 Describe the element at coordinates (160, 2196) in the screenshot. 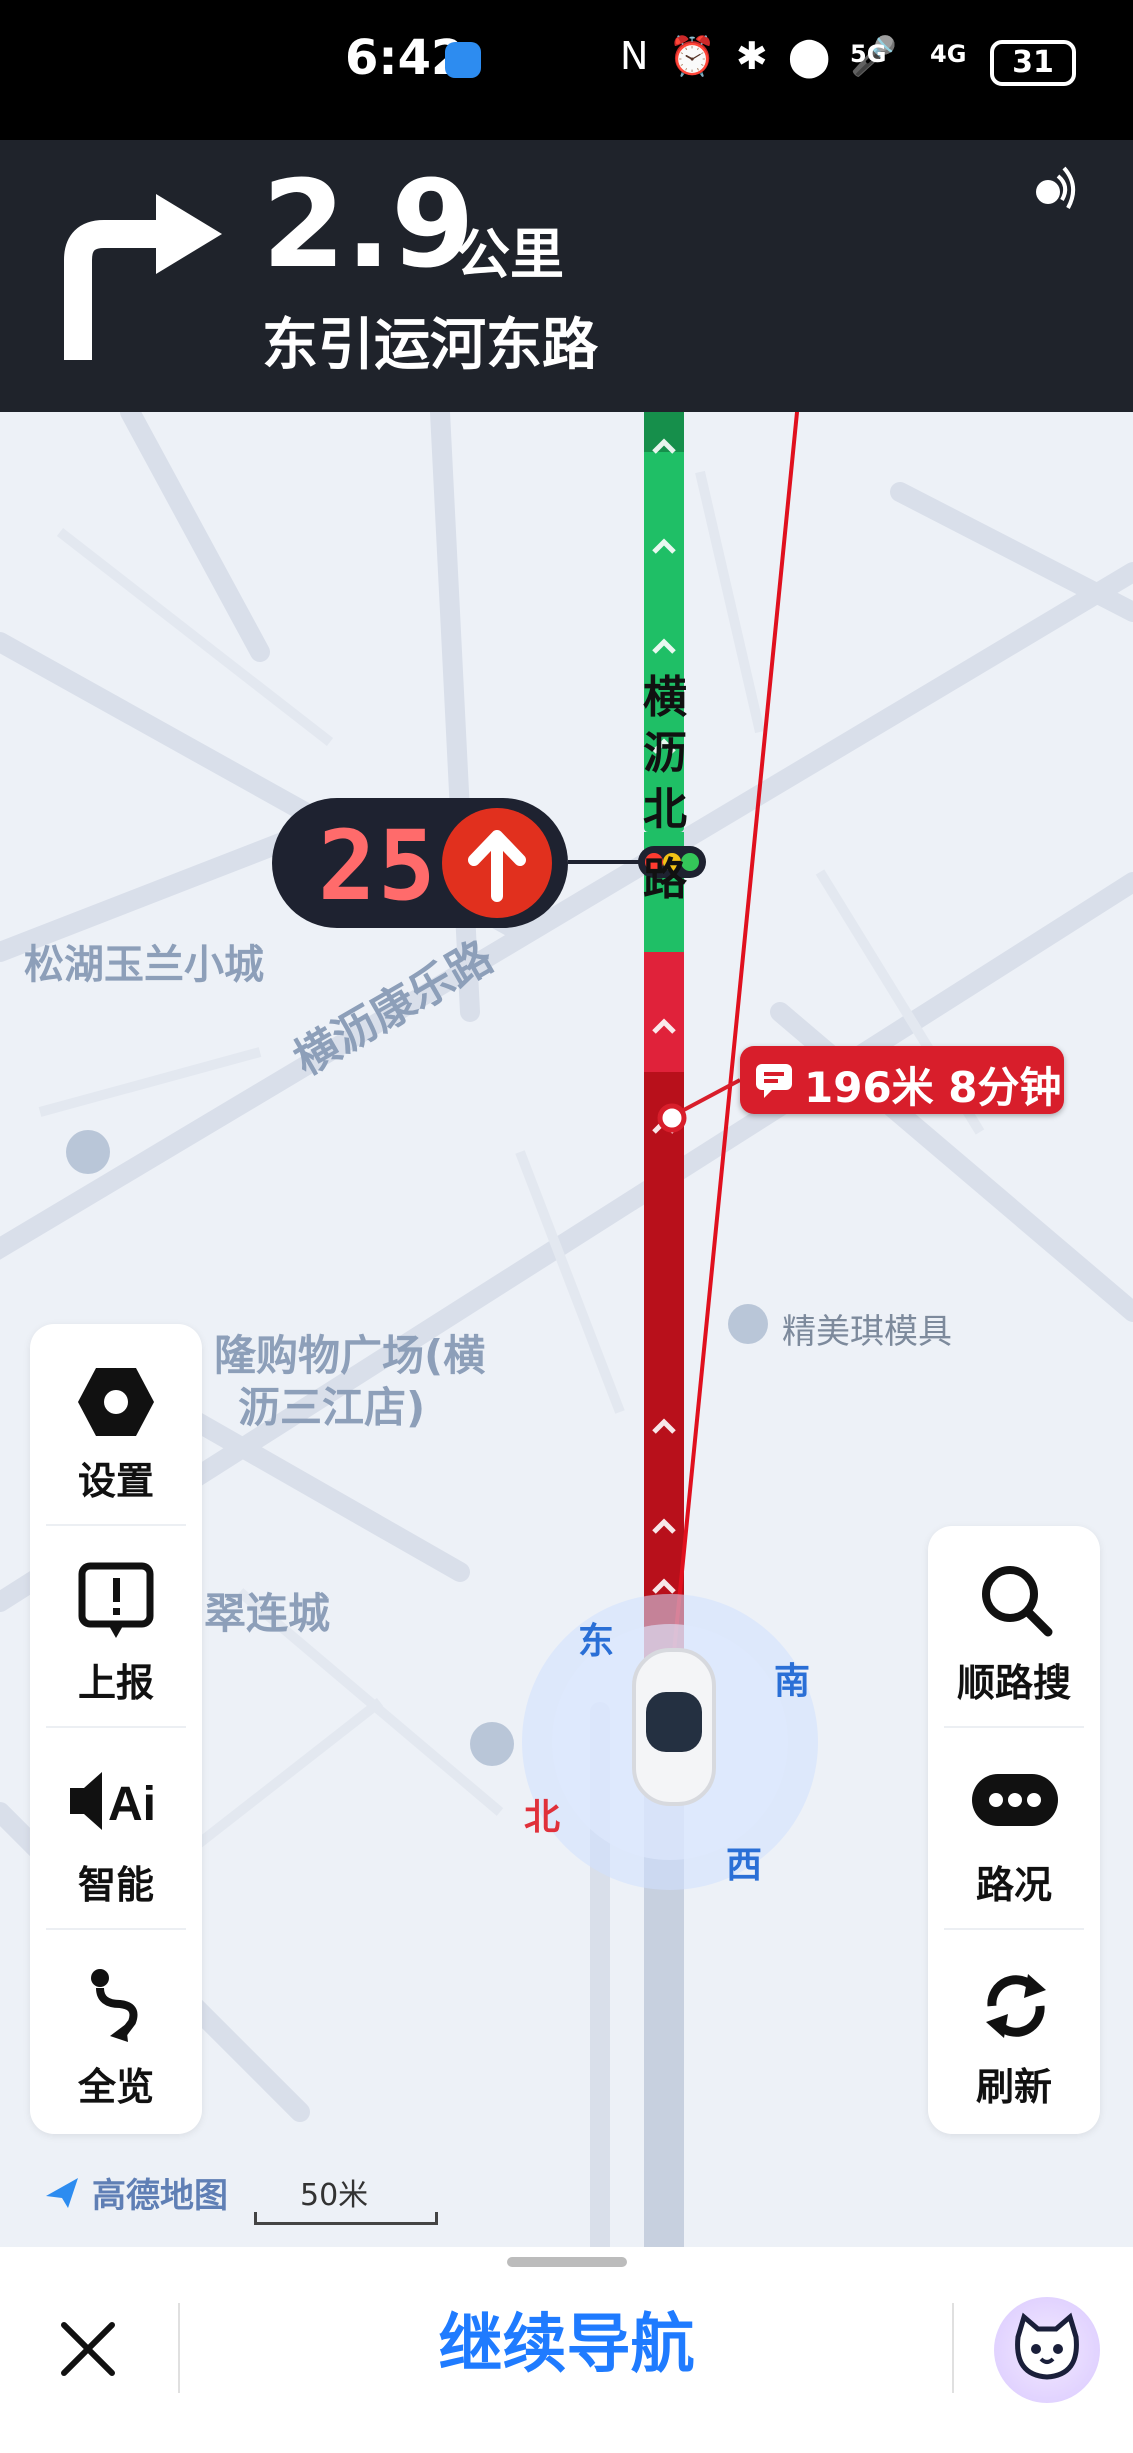

I see `brand-label: 高德地图` at that location.